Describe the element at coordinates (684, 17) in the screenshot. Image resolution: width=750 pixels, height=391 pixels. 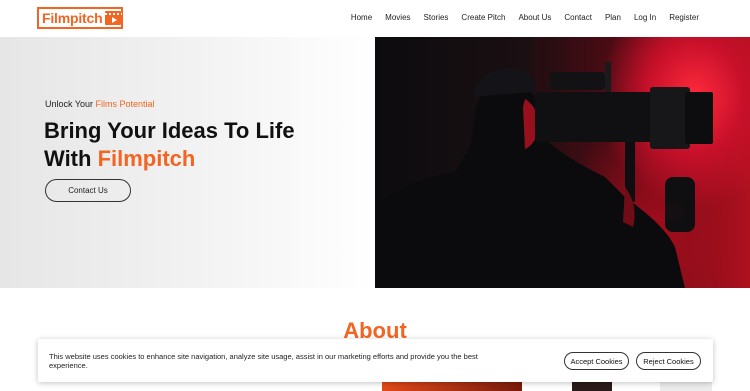
I see `nav-register: Register` at that location.